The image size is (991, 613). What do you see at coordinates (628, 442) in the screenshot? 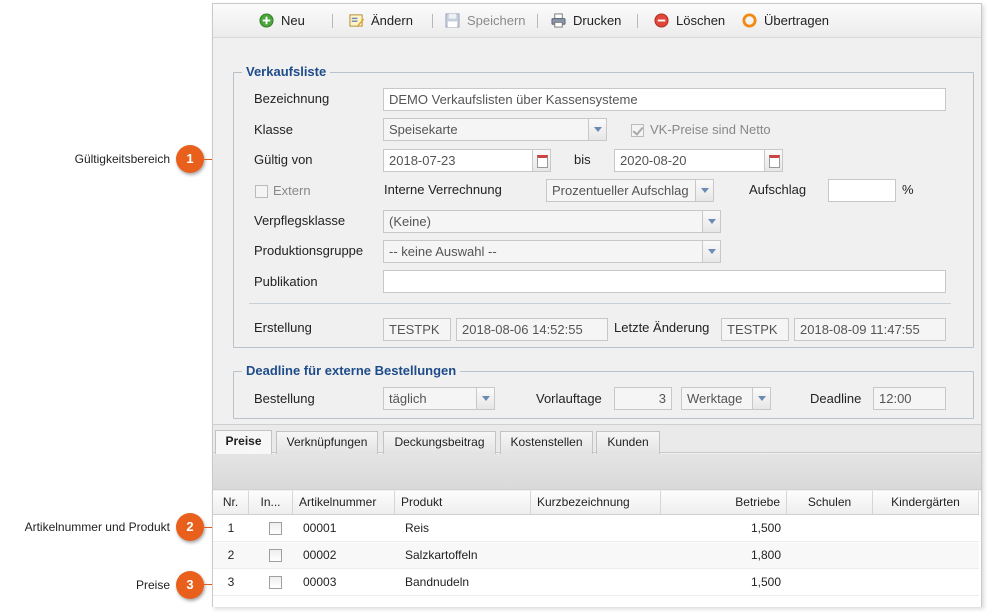
I see `tab-kunden: Kunden` at bounding box center [628, 442].